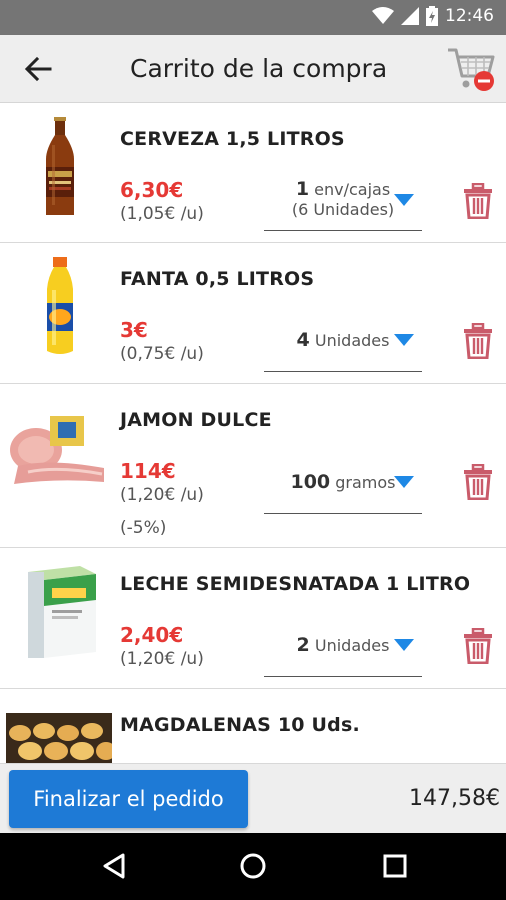  I want to click on milk-carton-image, so click(62, 612).